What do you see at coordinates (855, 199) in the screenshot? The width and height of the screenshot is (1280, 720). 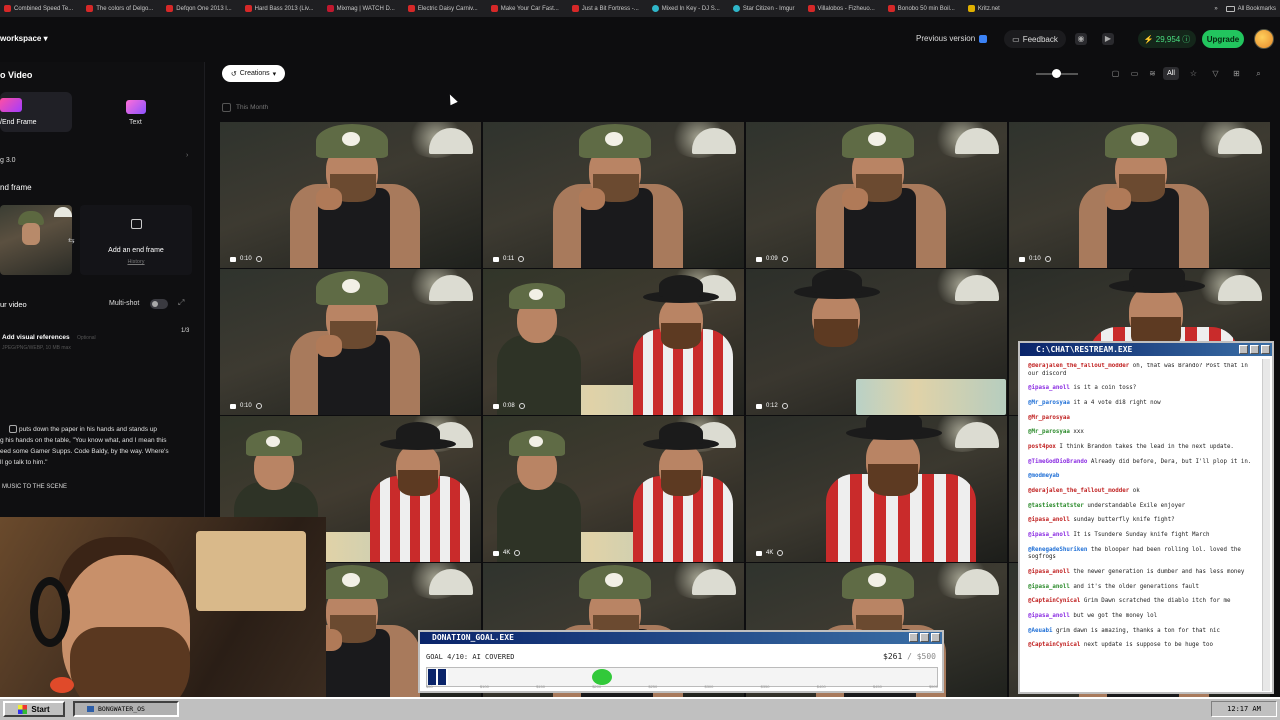 I see `hand-on-chin` at bounding box center [855, 199].